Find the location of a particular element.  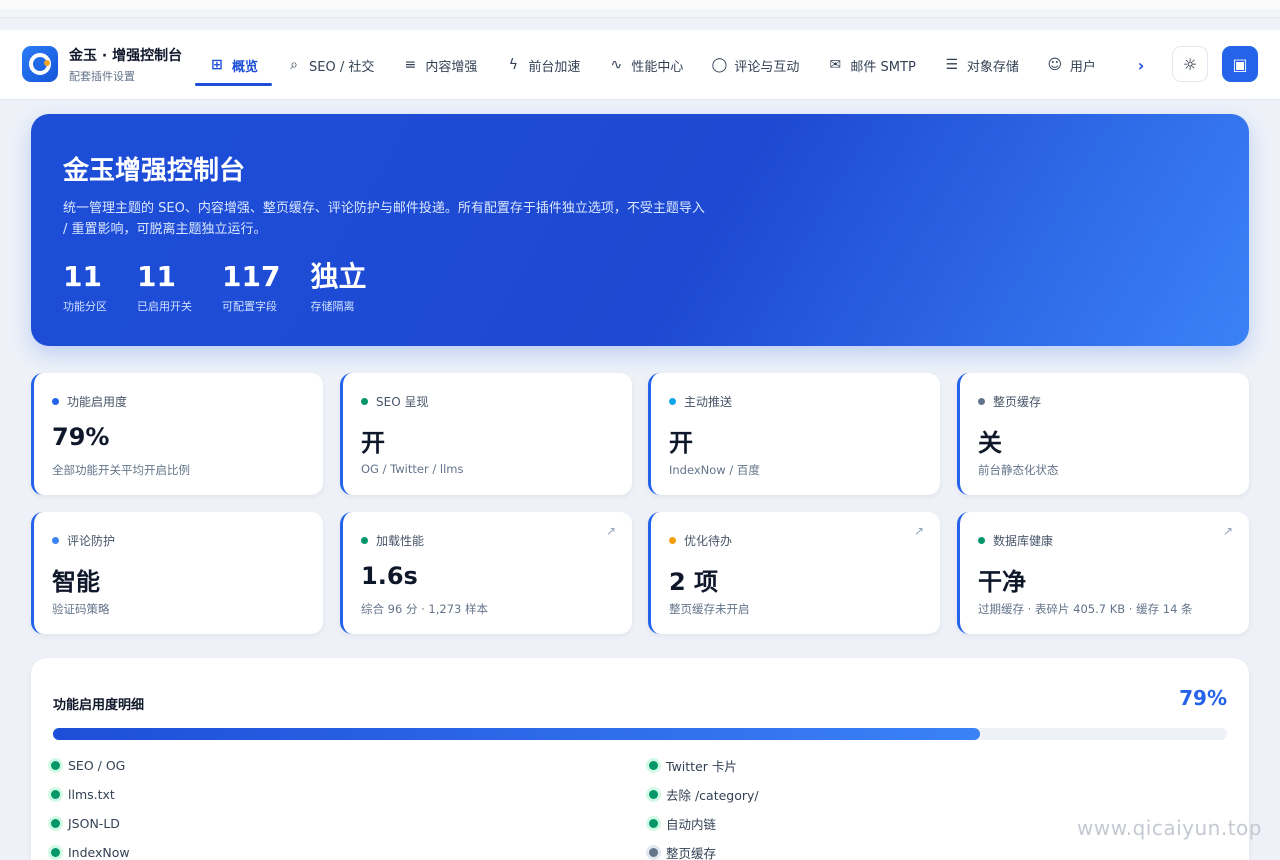

feature-name: 整页缓存 is located at coordinates (691, 852).